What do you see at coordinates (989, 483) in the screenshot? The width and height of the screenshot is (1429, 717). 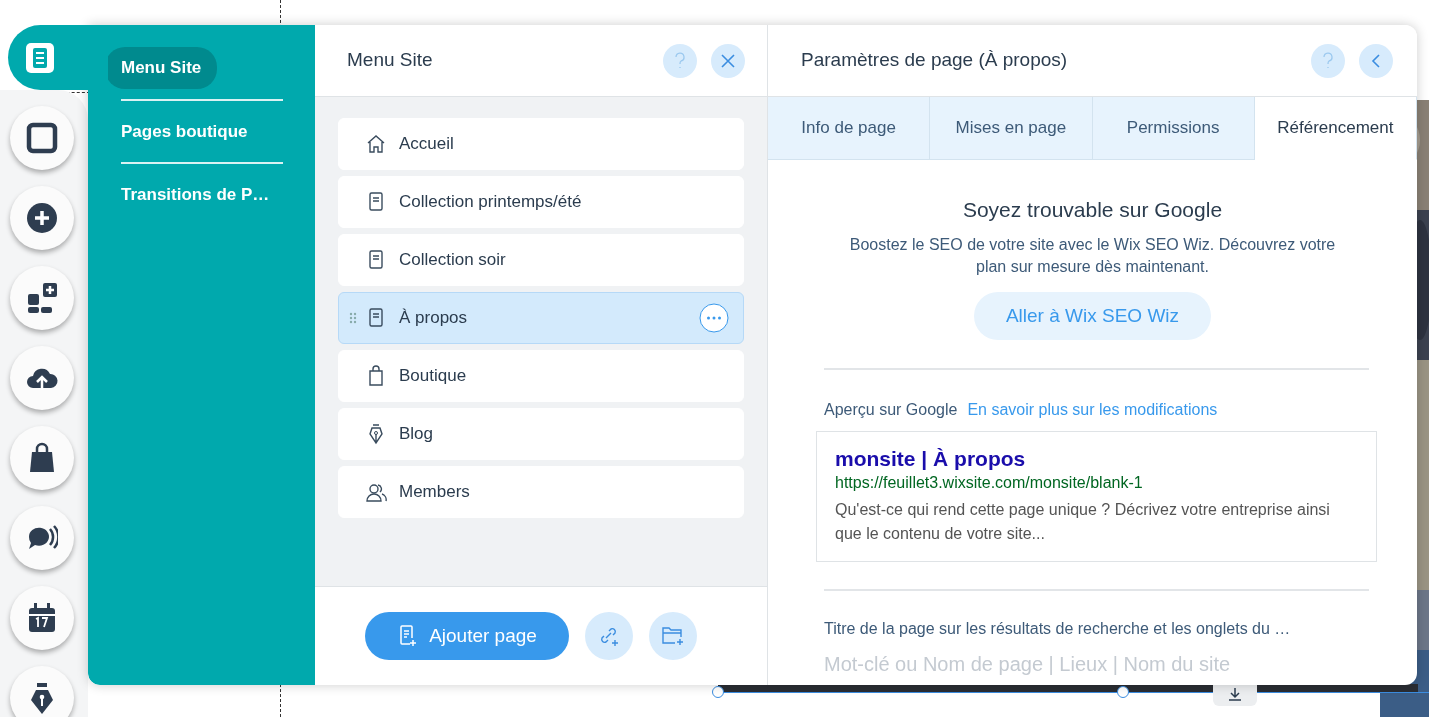 I see `preview-url: https://feuillet3.wixsite.com/monsite/blank-1` at bounding box center [989, 483].